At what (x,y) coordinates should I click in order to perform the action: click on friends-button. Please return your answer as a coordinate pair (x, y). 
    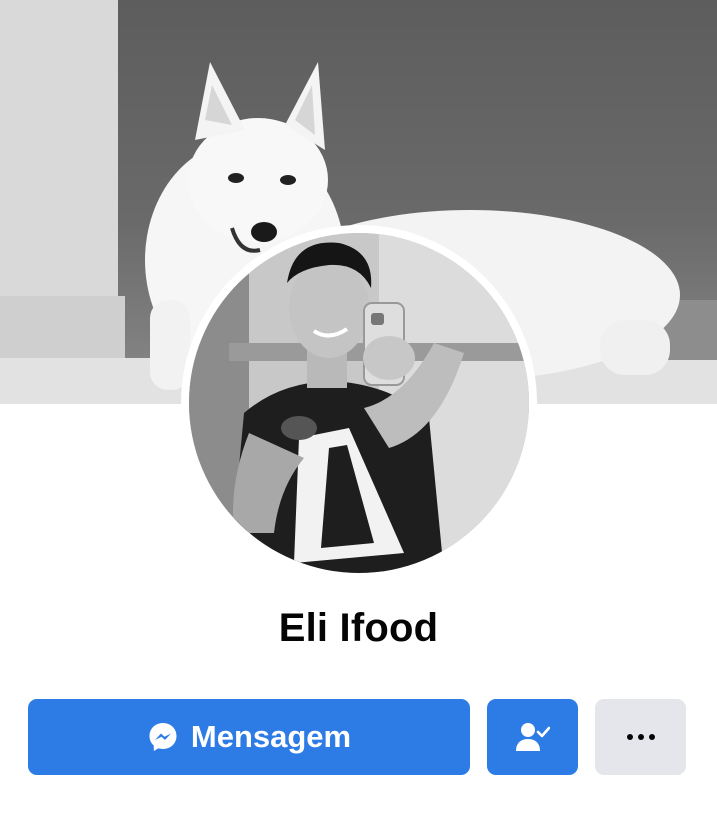
    Looking at the image, I should click on (532, 737).